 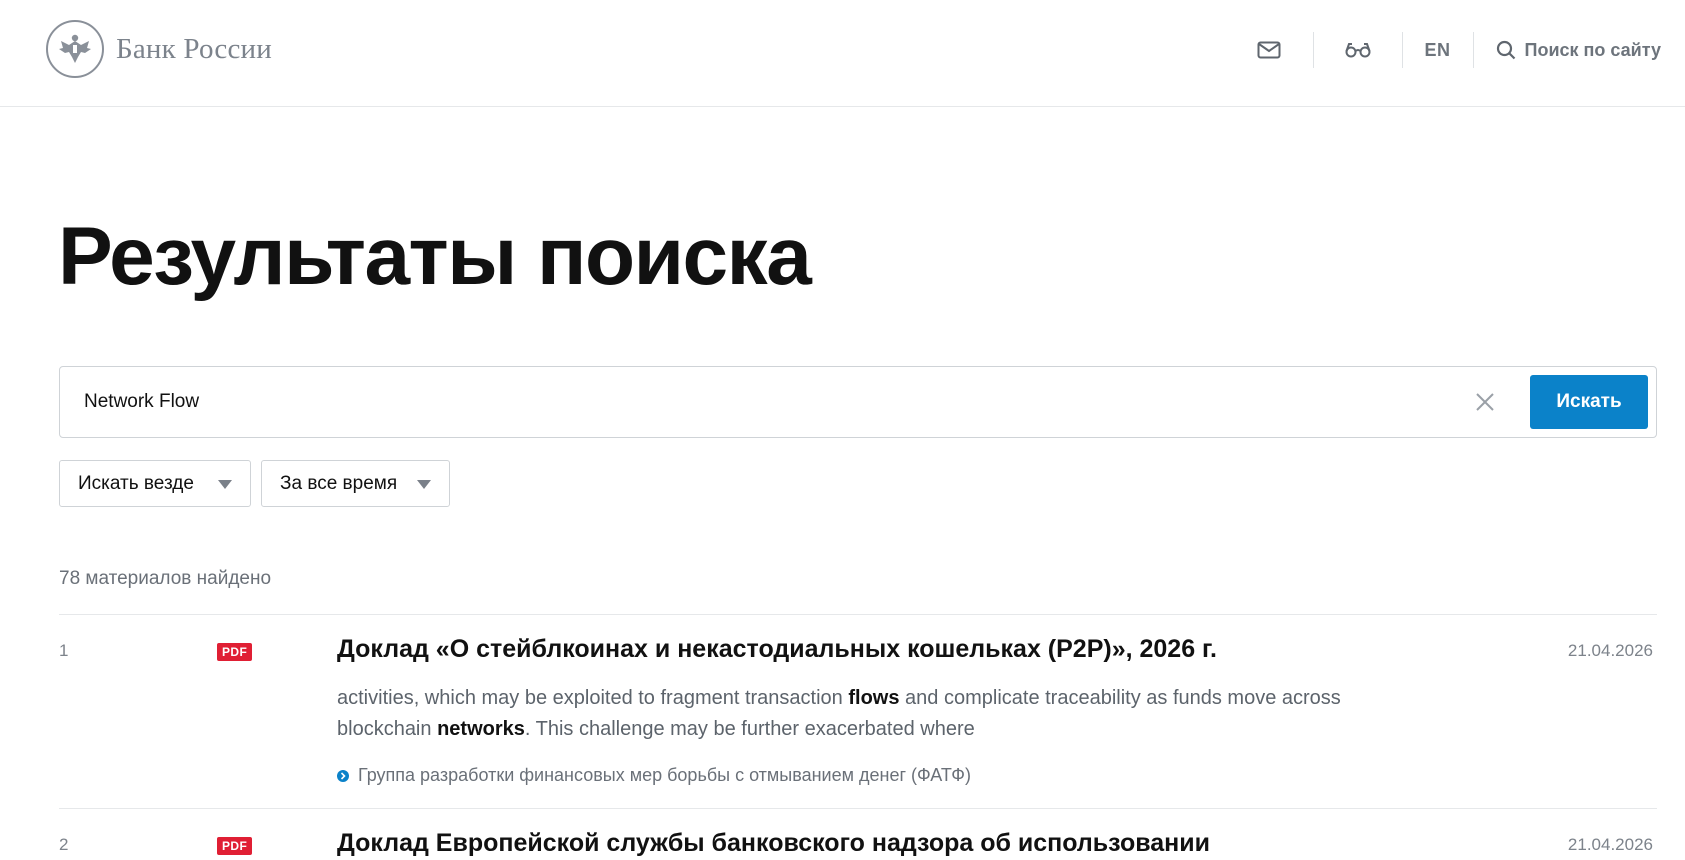 I want to click on filter-where-dropdown: Искать везде, so click(x=155, y=483).